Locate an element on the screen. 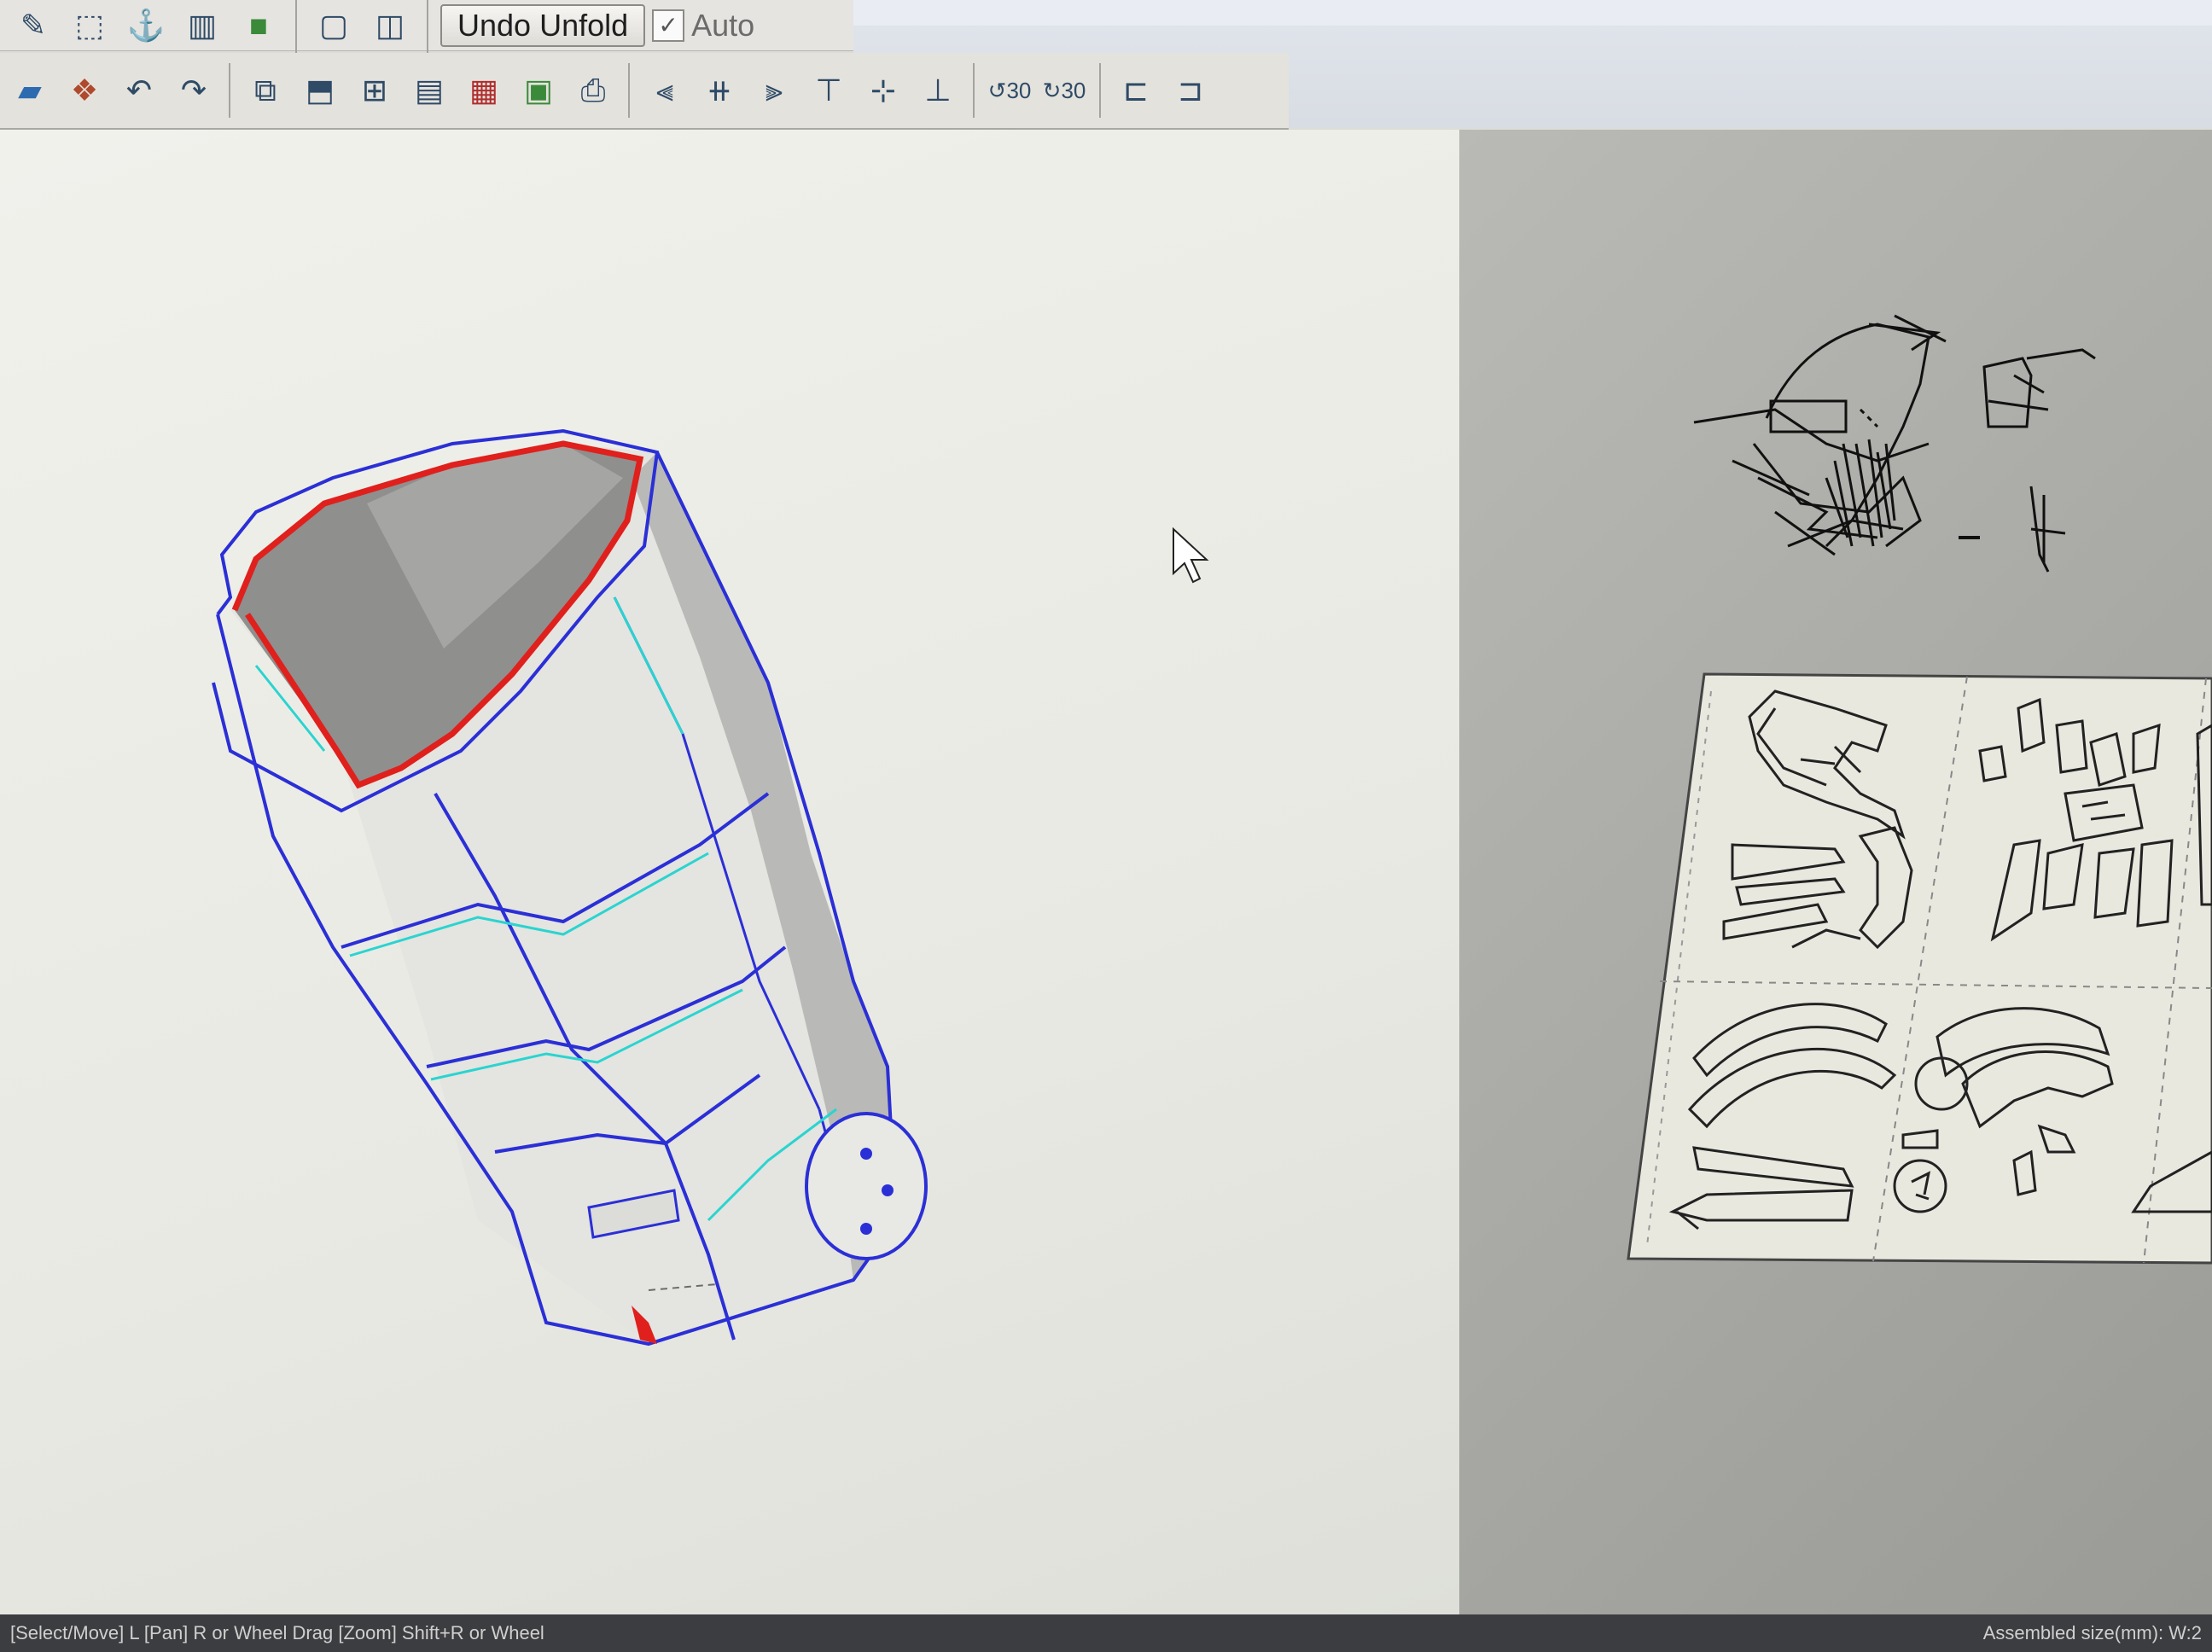 Image resolution: width=2212 pixels, height=1652 pixels. align-center-icon: ⧺ is located at coordinates (719, 90).